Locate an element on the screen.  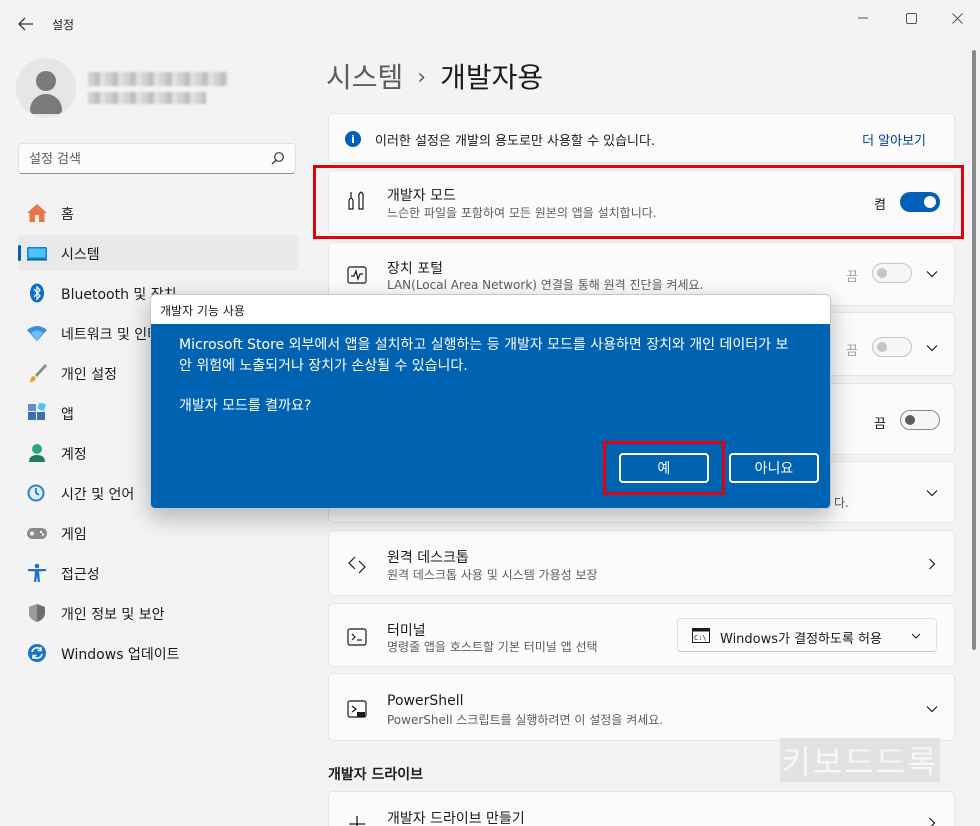
arrow-left-icon is located at coordinates (25, 24).